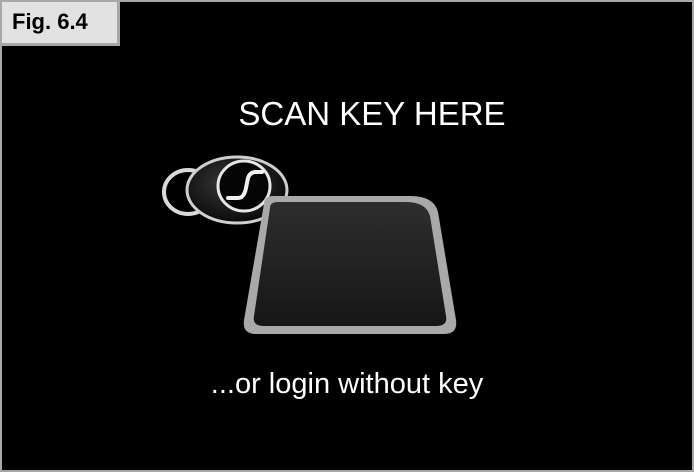 Image resolution: width=694 pixels, height=472 pixels. What do you see at coordinates (350, 265) in the screenshot?
I see `card-reader-pad-icon` at bounding box center [350, 265].